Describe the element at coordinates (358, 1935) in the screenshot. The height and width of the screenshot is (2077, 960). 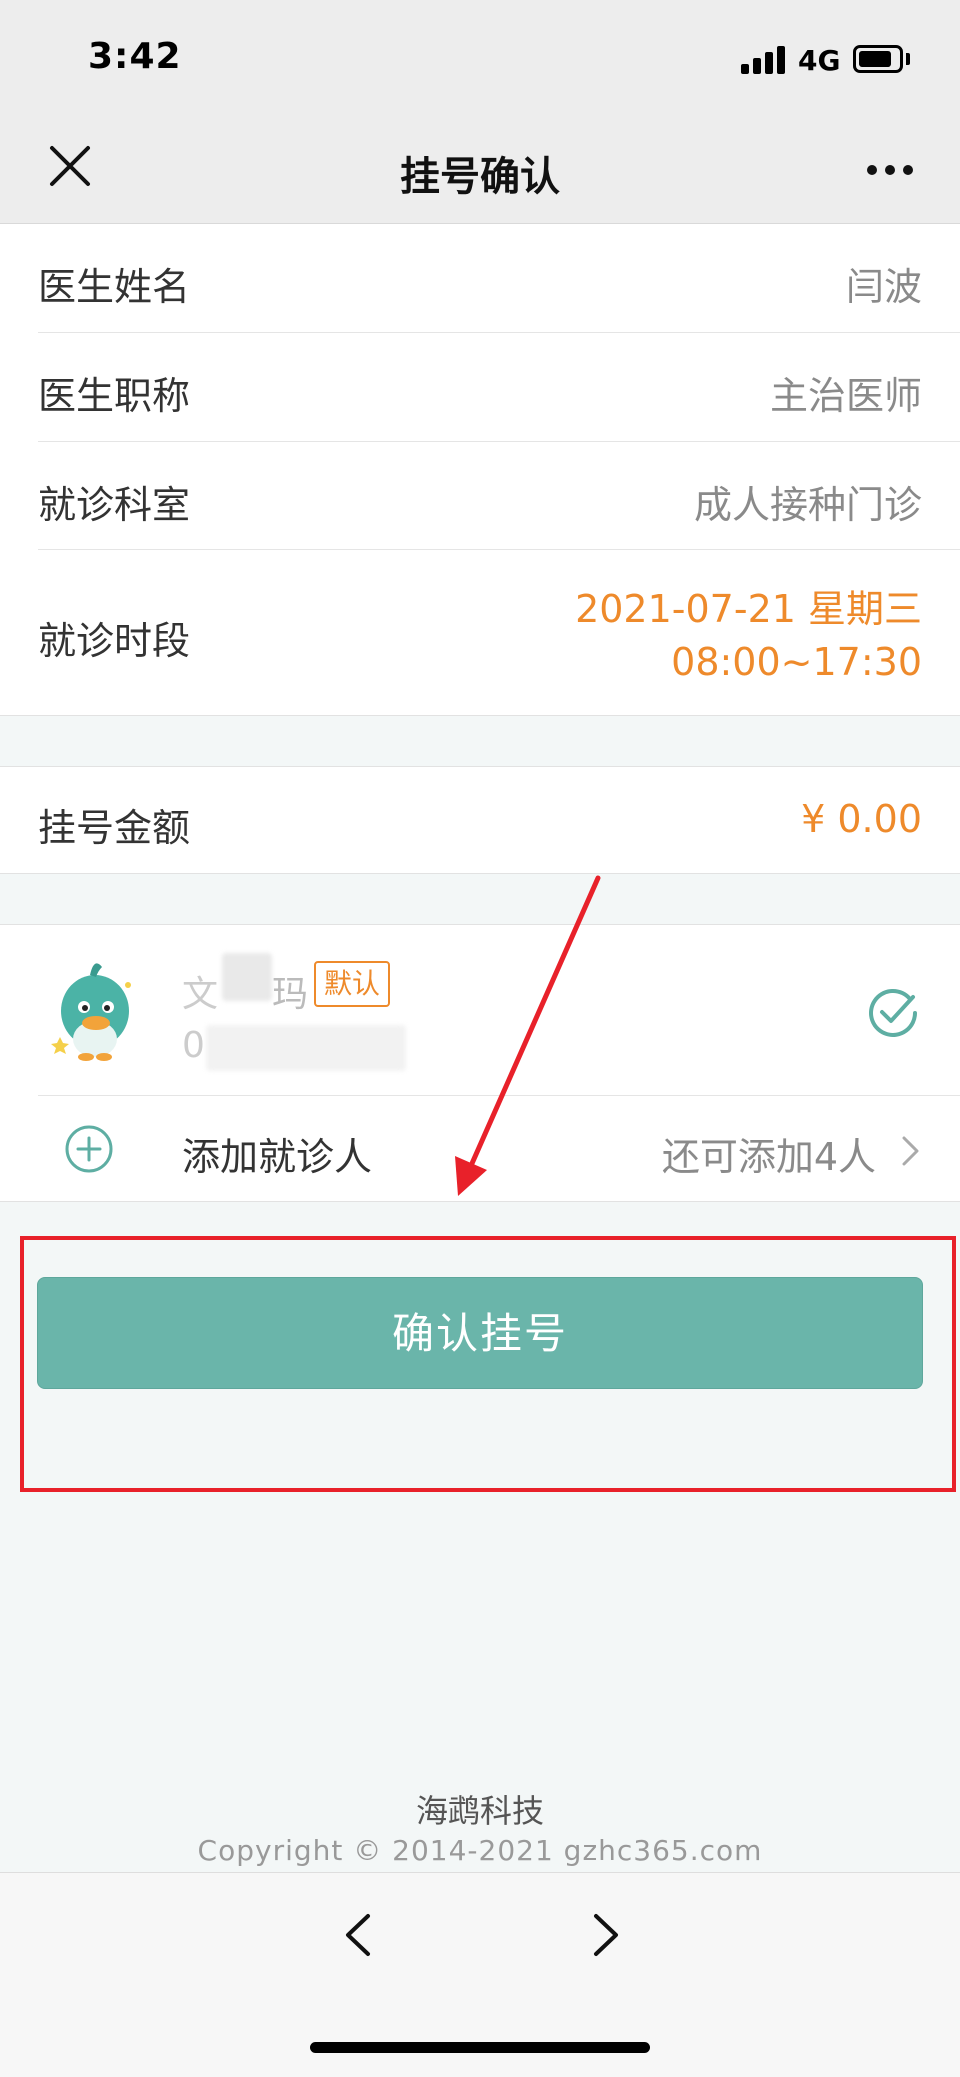
I see `back-arrow-icon` at that location.